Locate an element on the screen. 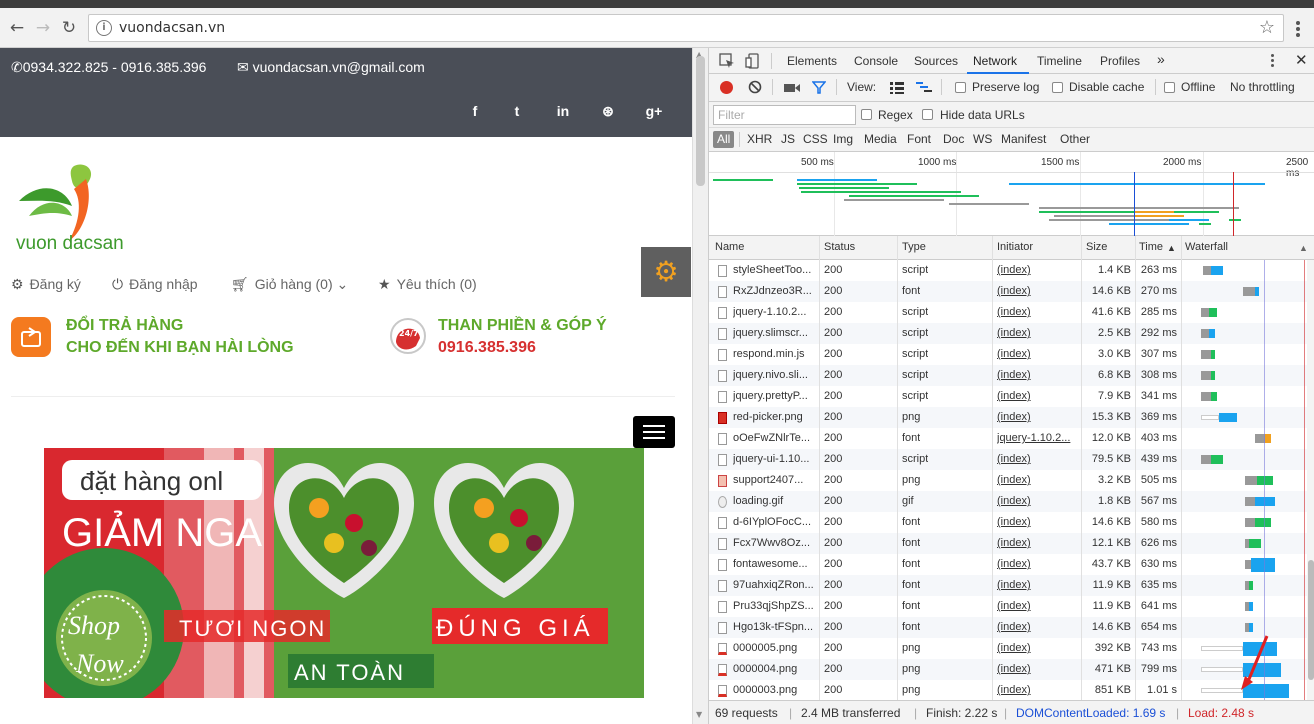  close-devtools-icon: ✕ is located at coordinates (1301, 60).